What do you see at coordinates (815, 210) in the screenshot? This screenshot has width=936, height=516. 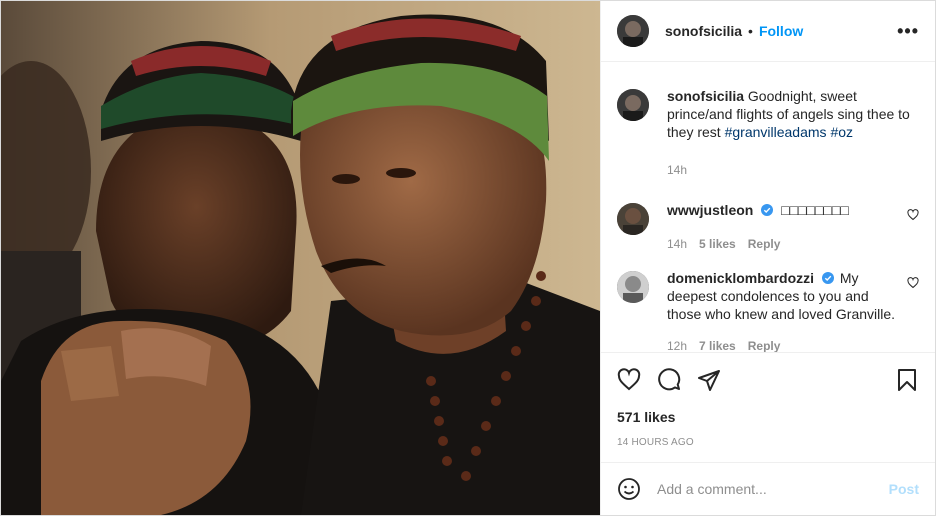 I see `comment-text: □□□□□□□□` at bounding box center [815, 210].